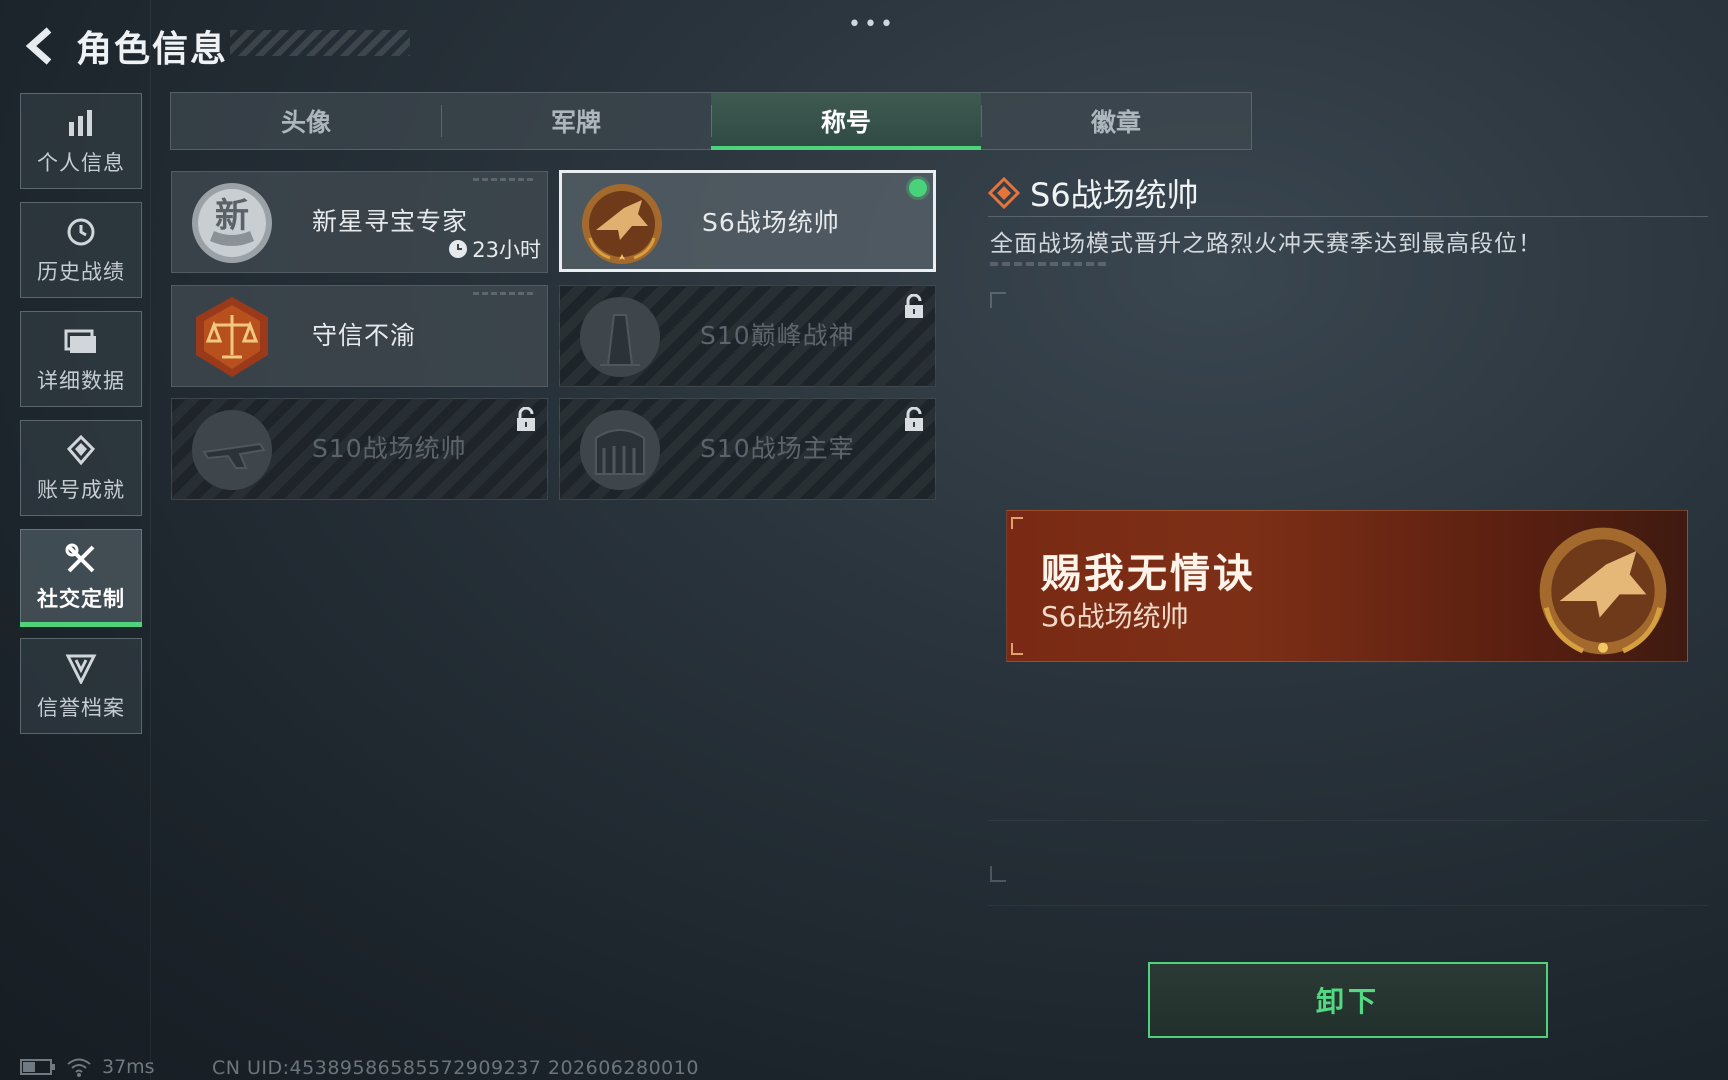  I want to click on wifi-icon, so click(79, 1067).